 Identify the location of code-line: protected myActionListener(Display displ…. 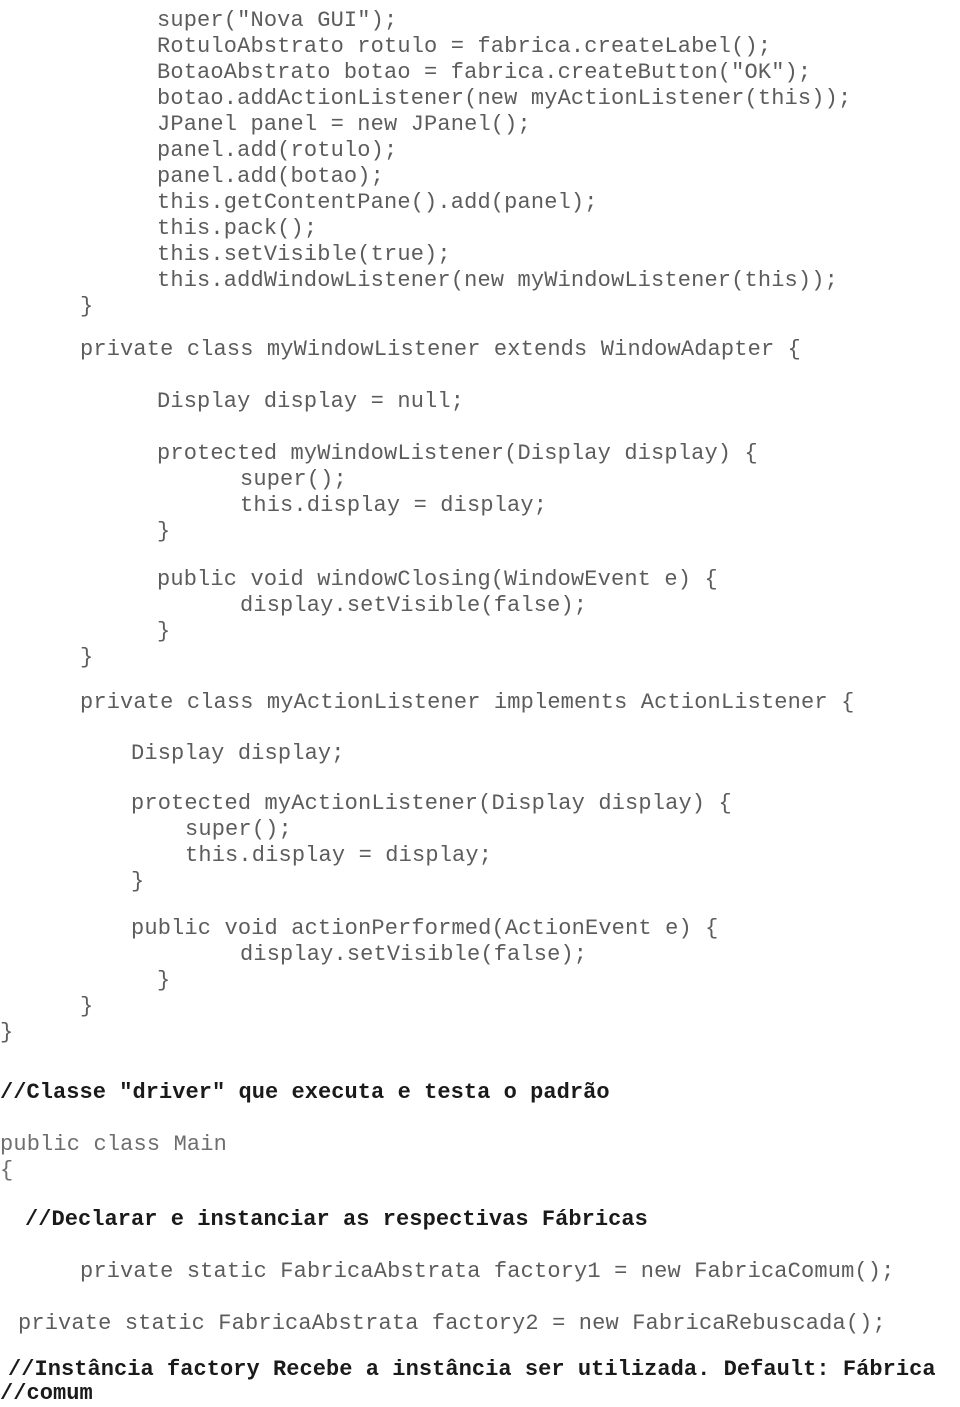
(431, 803).